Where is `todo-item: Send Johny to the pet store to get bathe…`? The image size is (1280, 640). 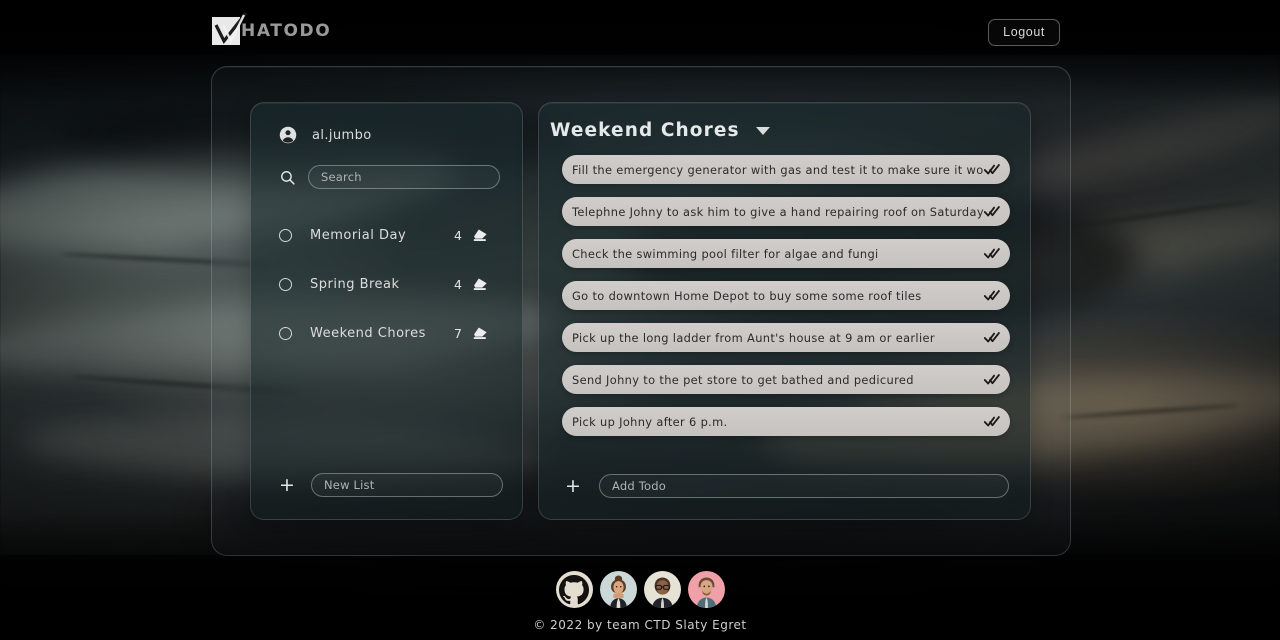
todo-item: Send Johny to the pet store to get bathe… is located at coordinates (786, 379).